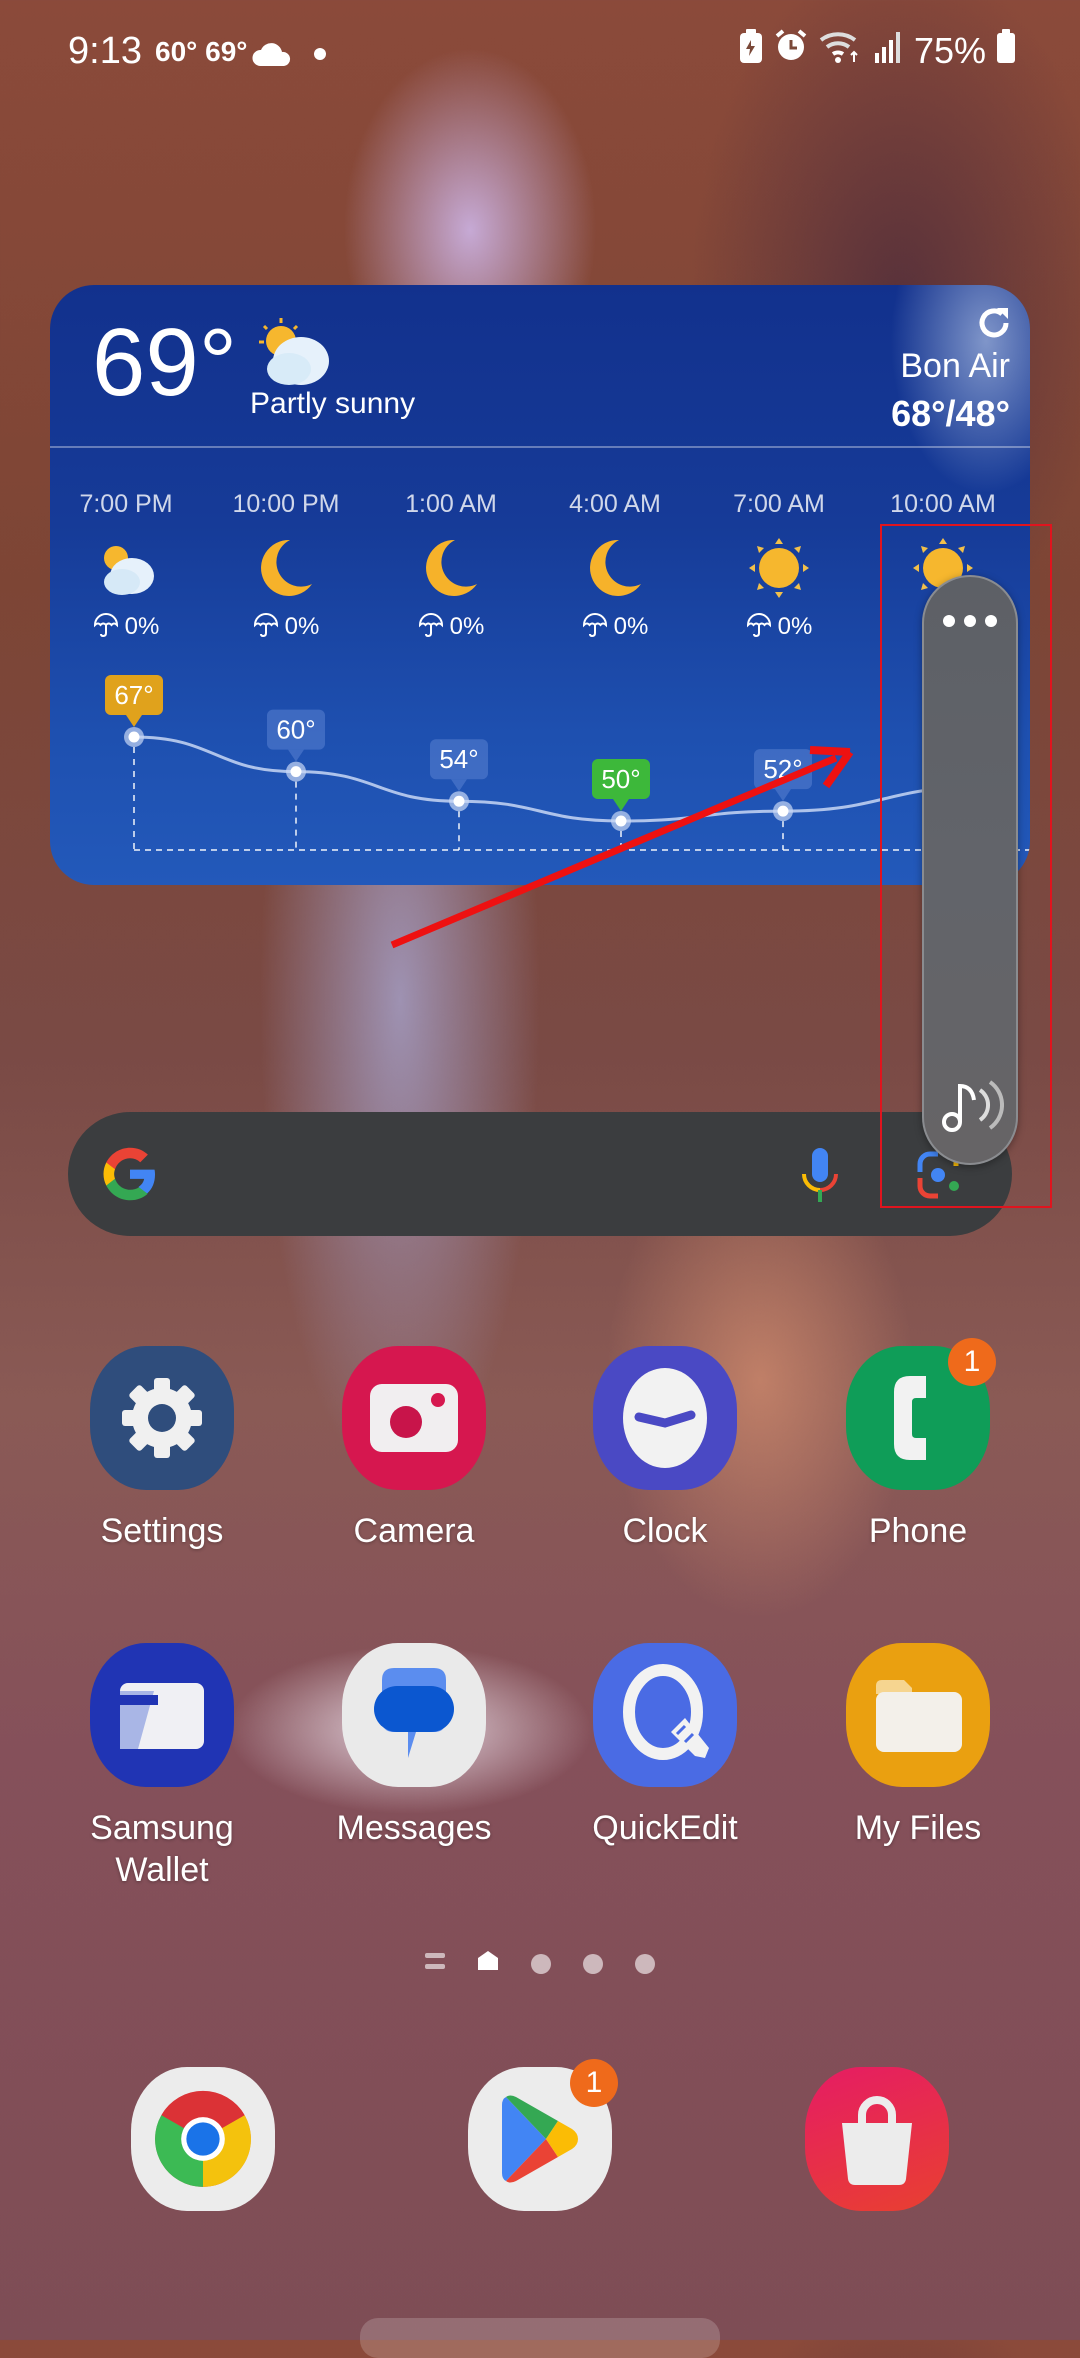 This screenshot has width=1080, height=2358. What do you see at coordinates (162, 1531) in the screenshot?
I see `app-label: Settings` at bounding box center [162, 1531].